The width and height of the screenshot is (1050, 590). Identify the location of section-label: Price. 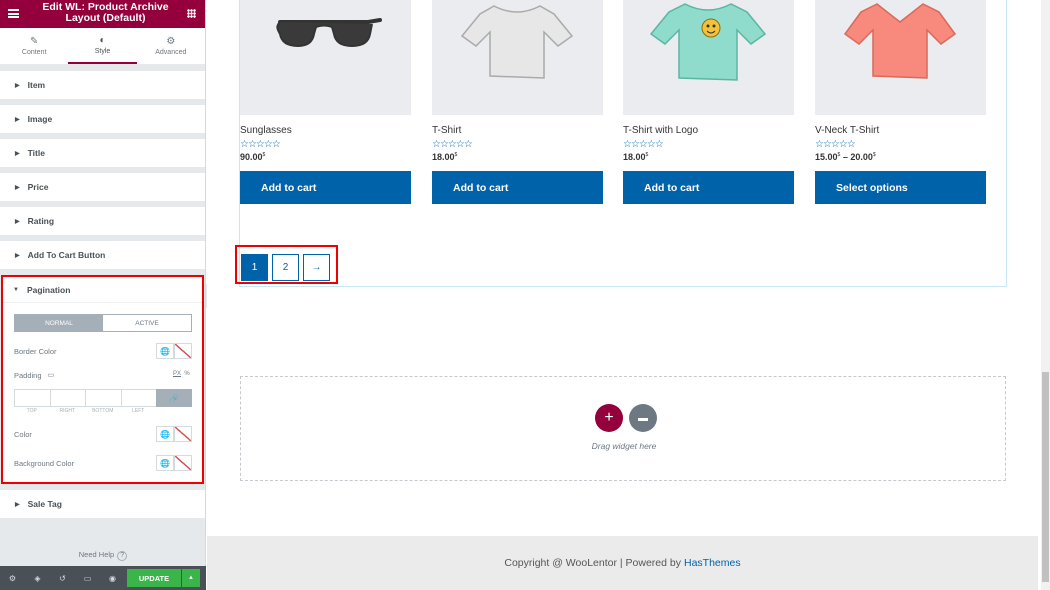
(38, 187).